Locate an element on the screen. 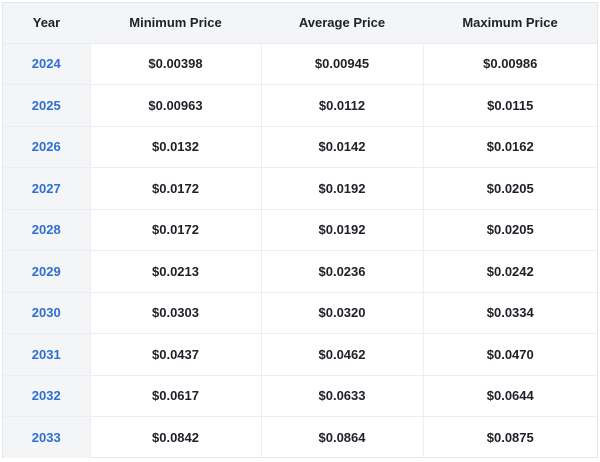  year-link: 2033 is located at coordinates (46, 437).